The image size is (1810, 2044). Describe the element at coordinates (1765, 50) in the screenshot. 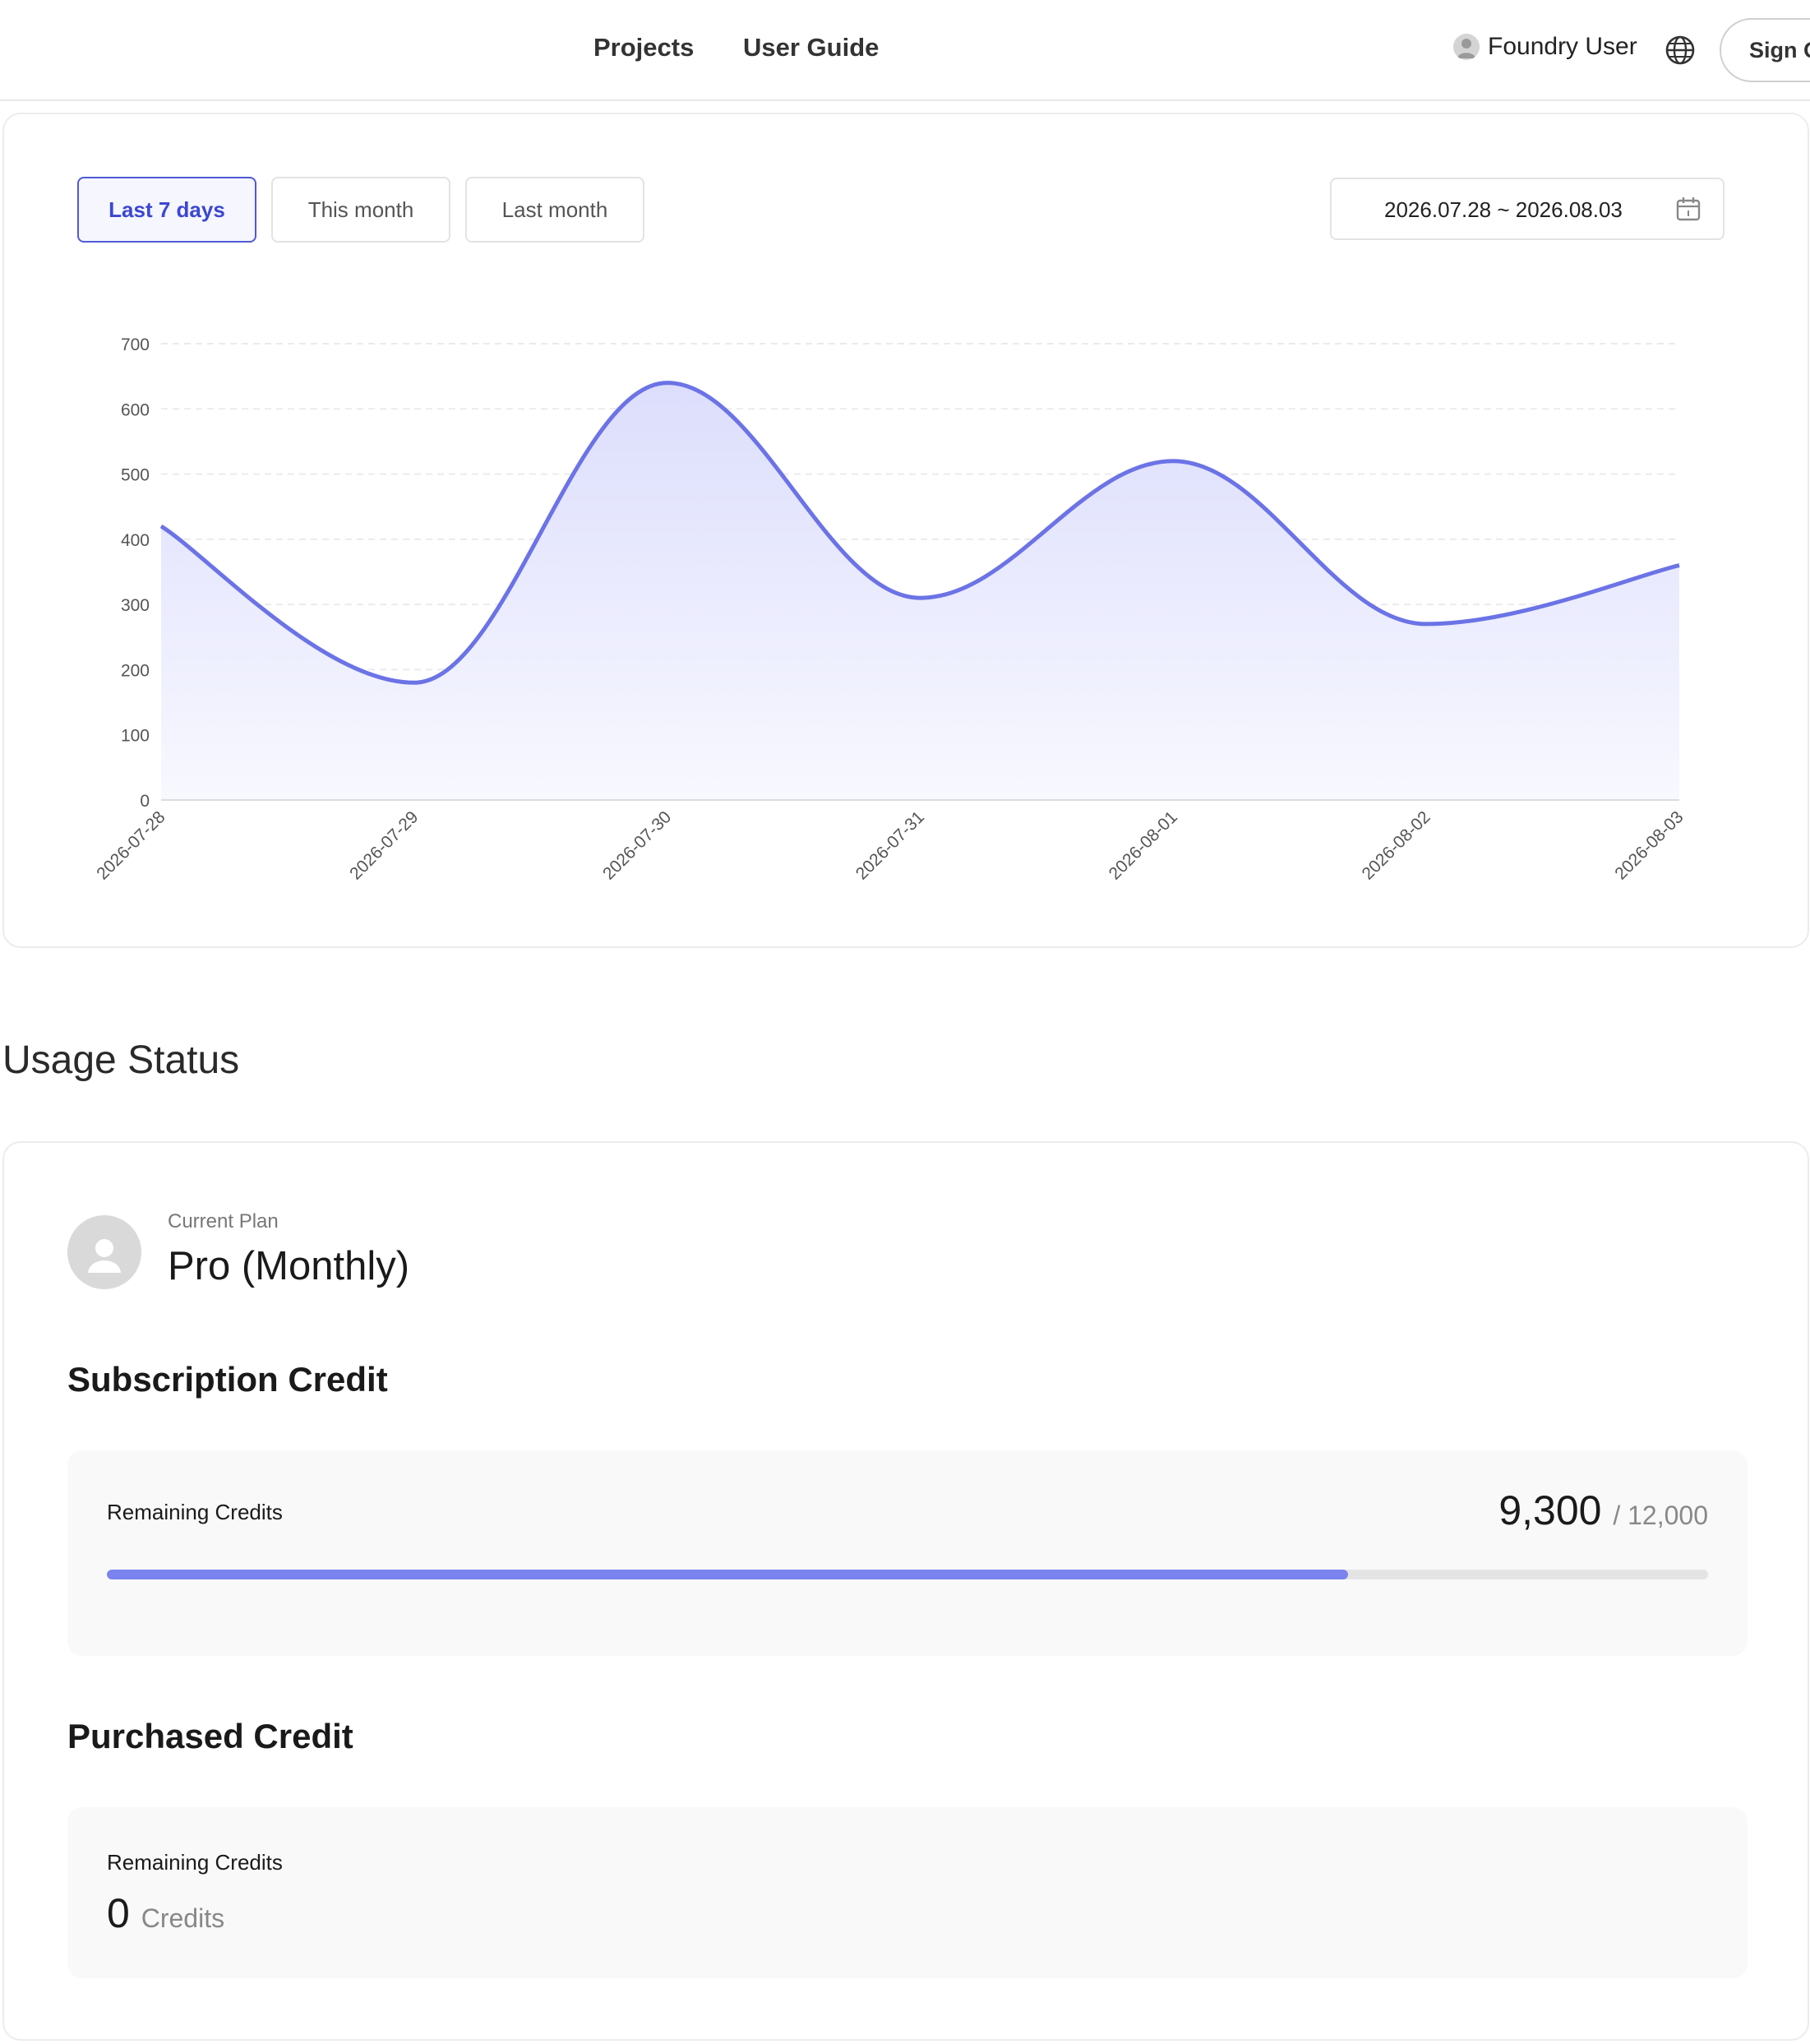

I see `sign-out-button: Sign Out` at that location.